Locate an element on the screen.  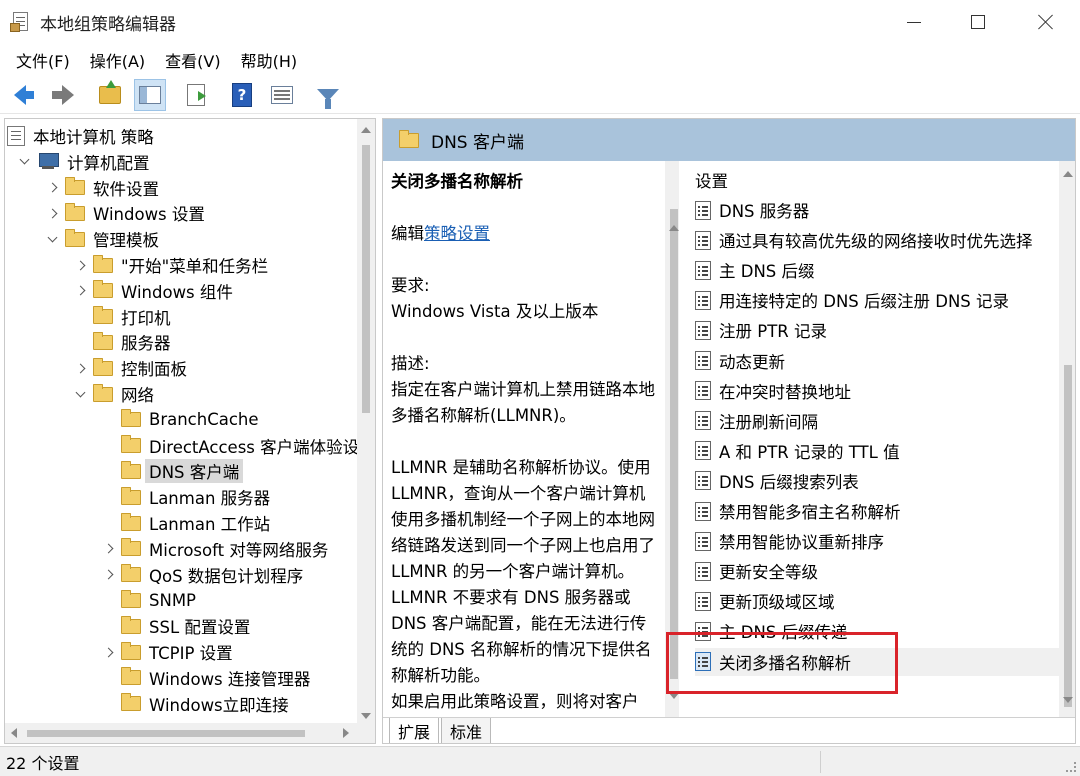
requirements-label: 要求: is located at coordinates (410, 285).